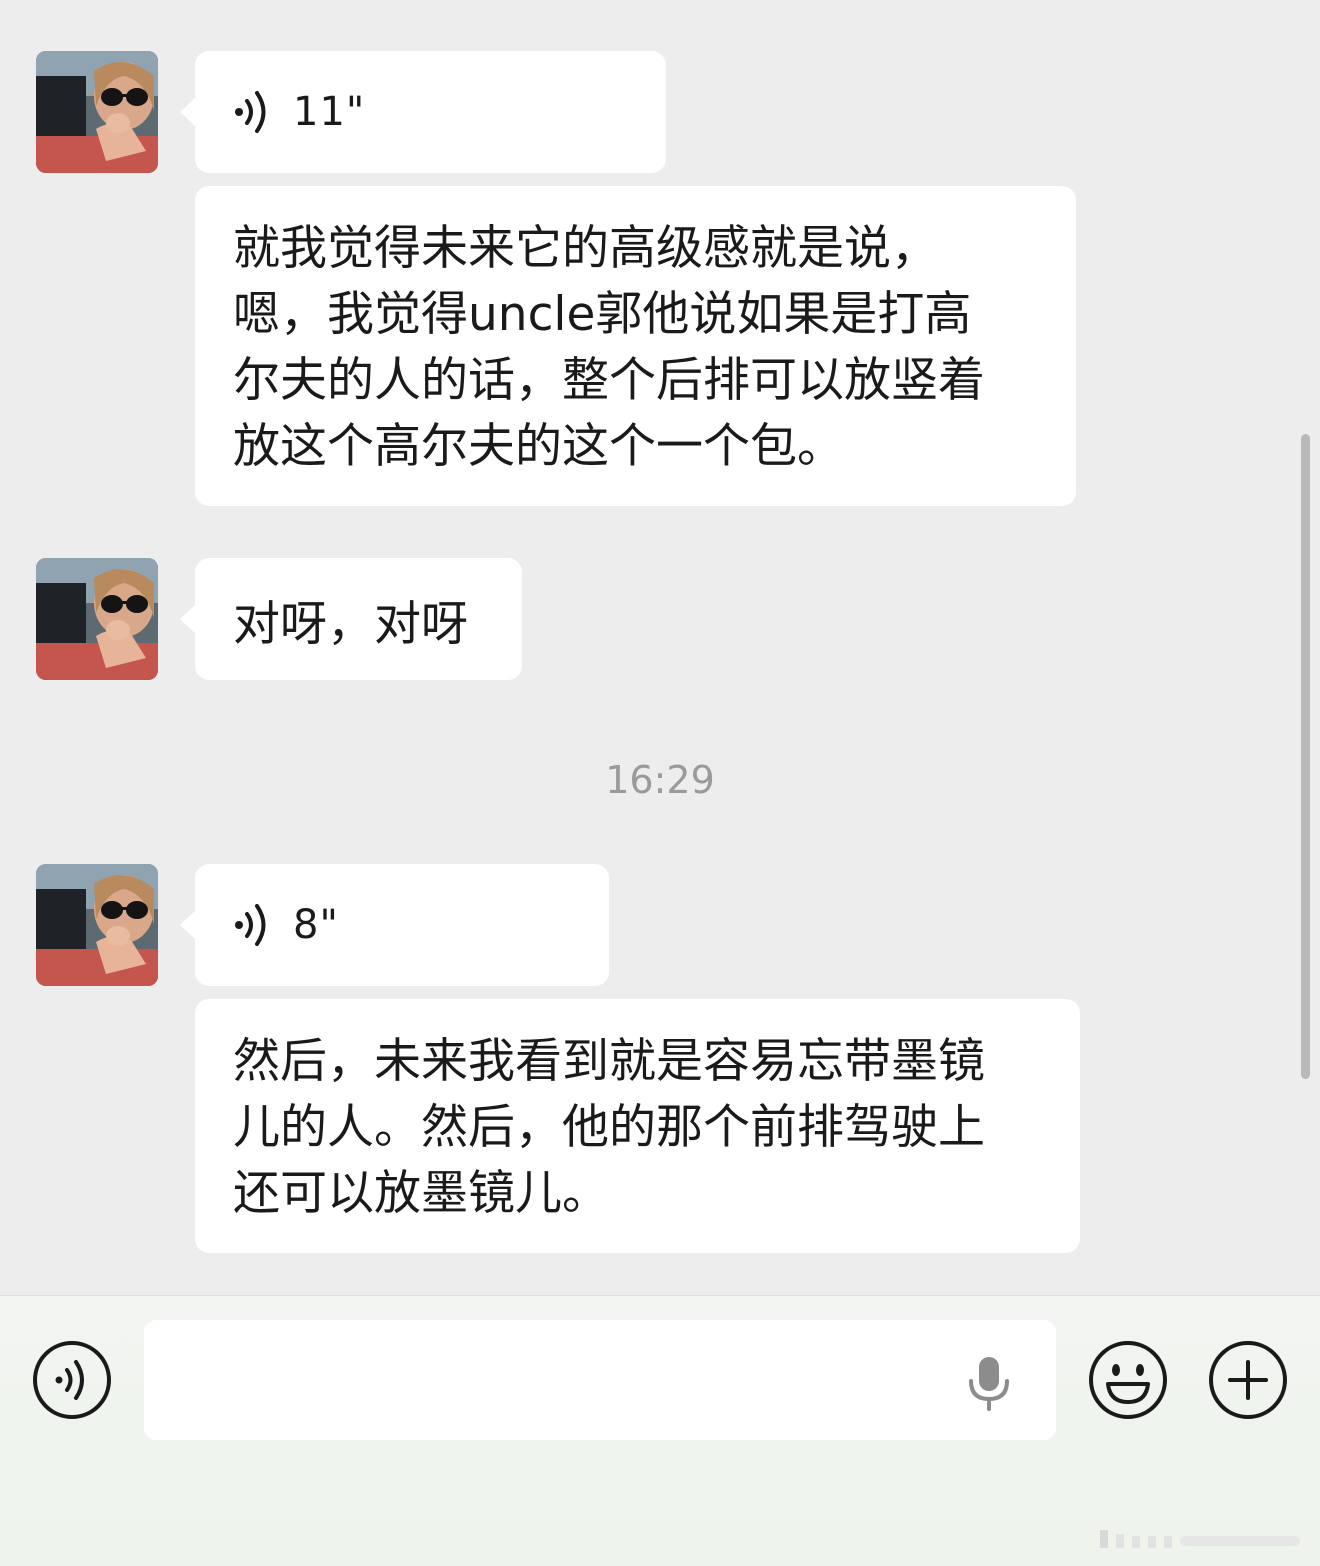 The image size is (1320, 1566). What do you see at coordinates (350, 624) in the screenshot?
I see `message-text: 对呀，对呀` at bounding box center [350, 624].